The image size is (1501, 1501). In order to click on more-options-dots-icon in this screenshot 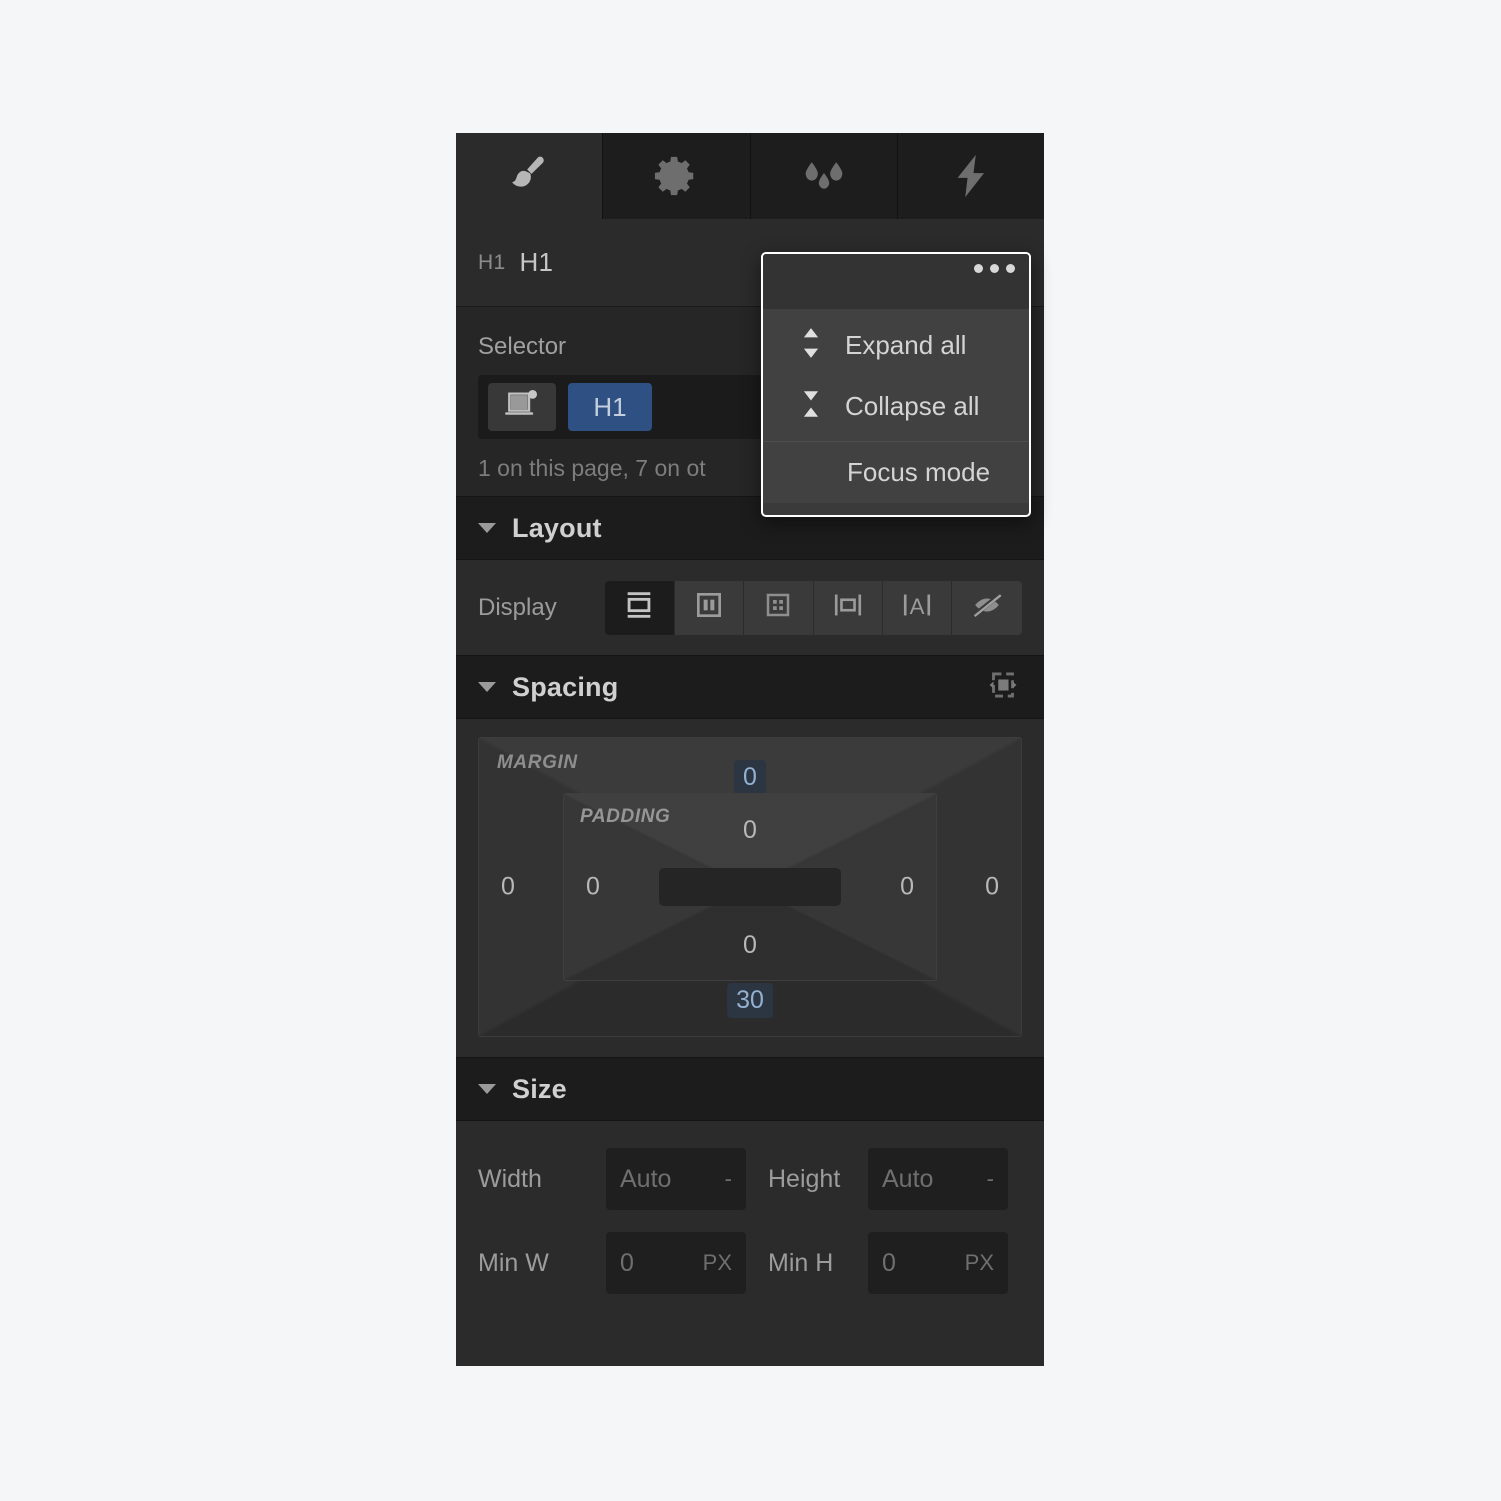, I will do `click(994, 268)`.